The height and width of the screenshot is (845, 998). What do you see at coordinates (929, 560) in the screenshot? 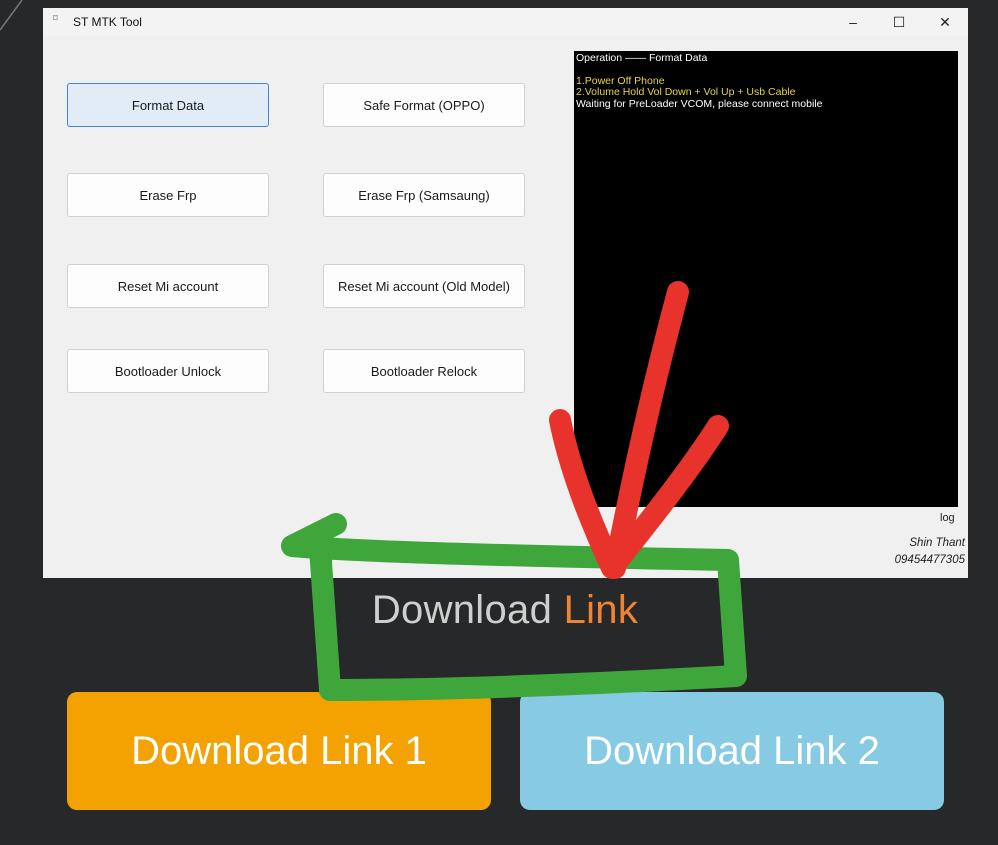
I see `author-phone: 09454477305` at bounding box center [929, 560].